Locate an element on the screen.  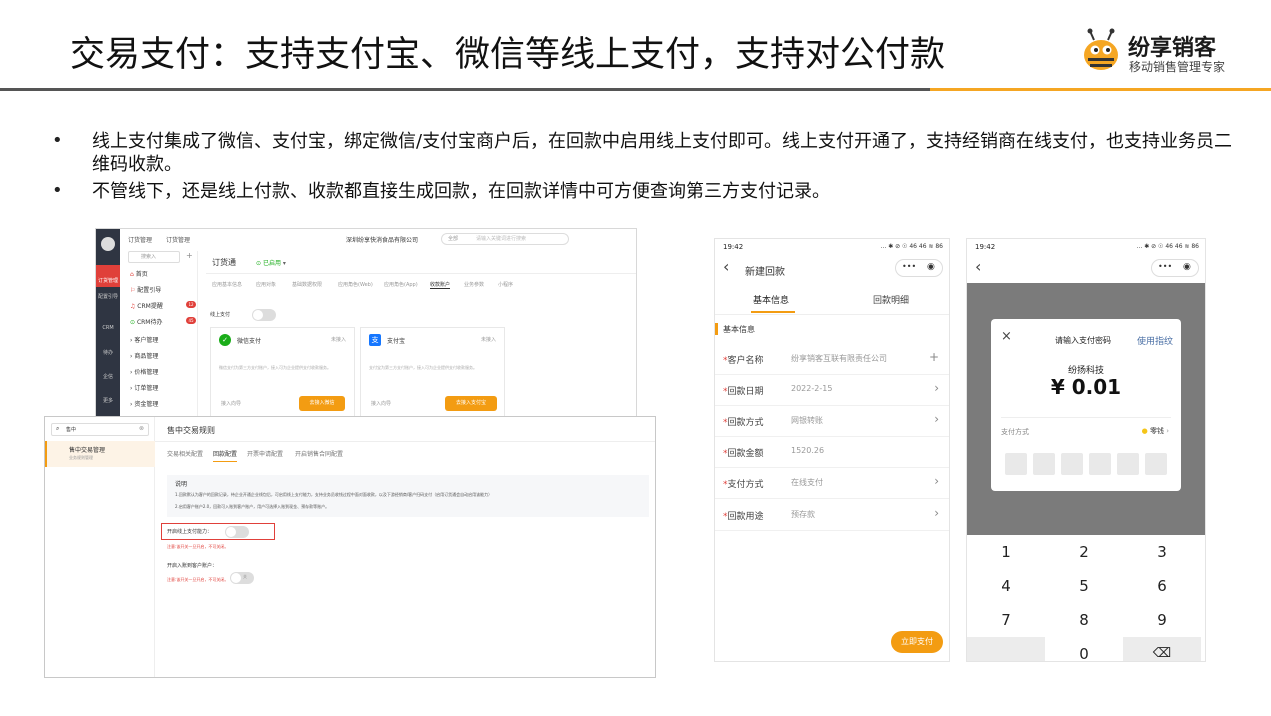
app-status: ⊙ 已启用 ▾ is located at coordinates (271, 262).